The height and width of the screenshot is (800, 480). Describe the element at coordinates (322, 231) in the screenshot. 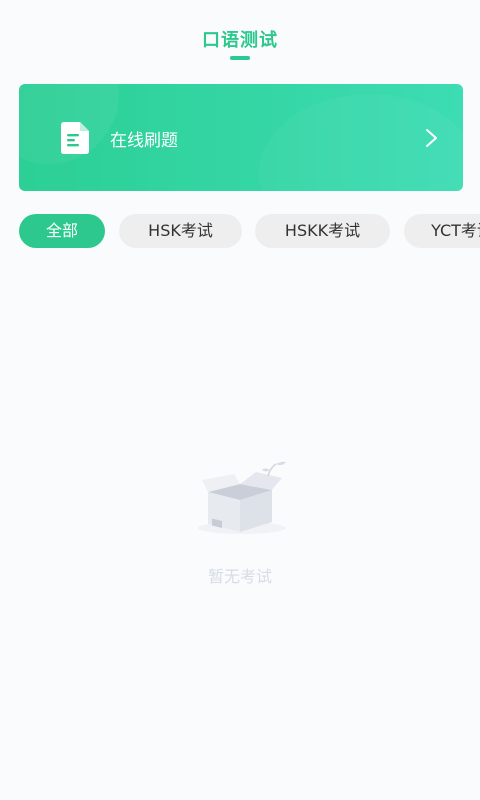

I see `tab-hskk: HSKK考试` at that location.